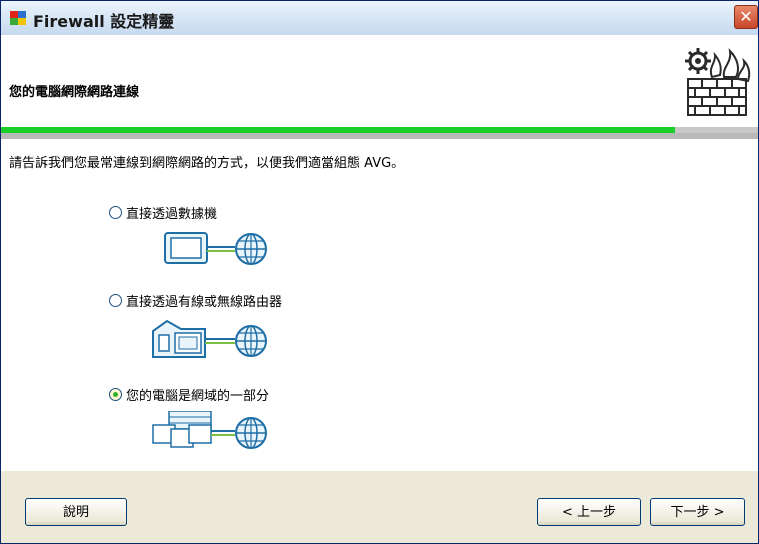 This screenshot has width=759, height=544. I want to click on next-button: 下一步 >, so click(697, 512).